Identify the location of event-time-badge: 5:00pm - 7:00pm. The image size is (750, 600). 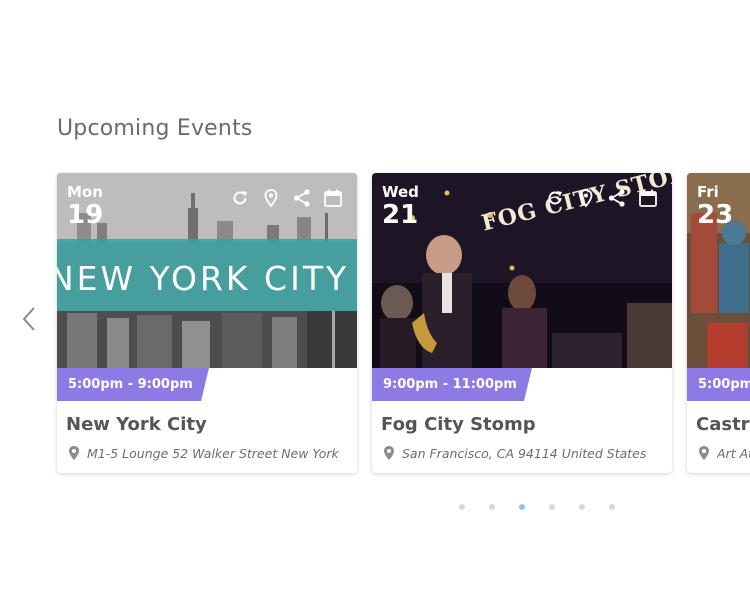
(718, 384).